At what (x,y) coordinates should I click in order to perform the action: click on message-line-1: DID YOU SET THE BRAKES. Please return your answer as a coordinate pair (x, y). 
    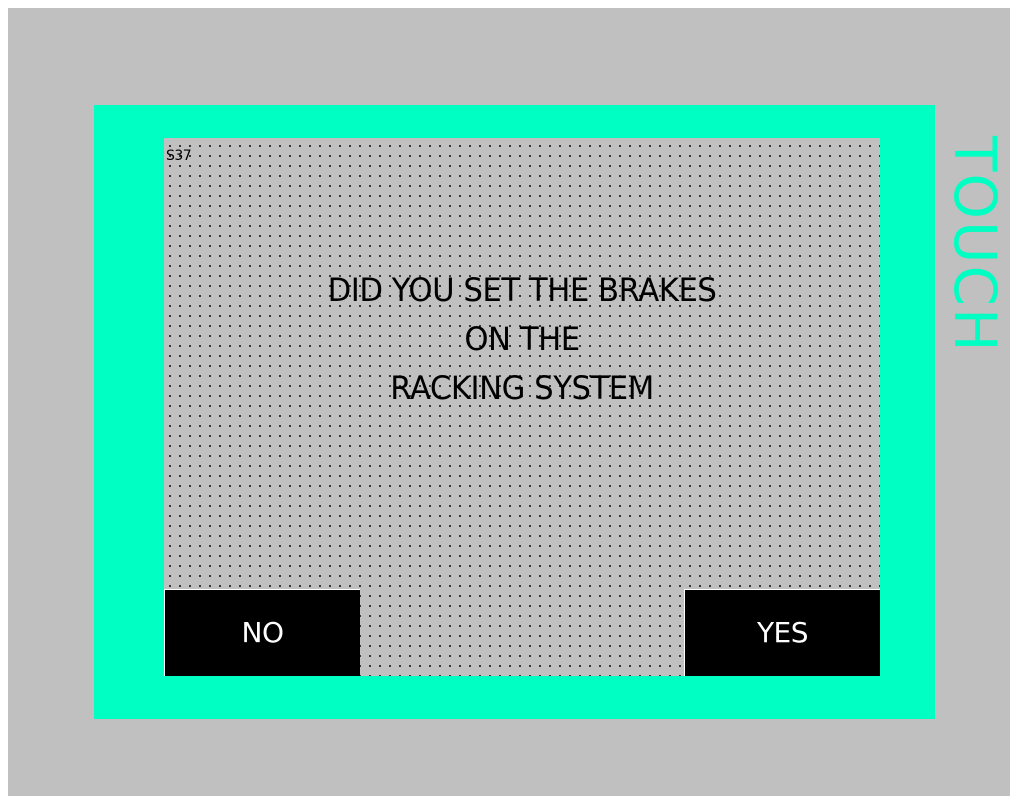
    Looking at the image, I should click on (522, 290).